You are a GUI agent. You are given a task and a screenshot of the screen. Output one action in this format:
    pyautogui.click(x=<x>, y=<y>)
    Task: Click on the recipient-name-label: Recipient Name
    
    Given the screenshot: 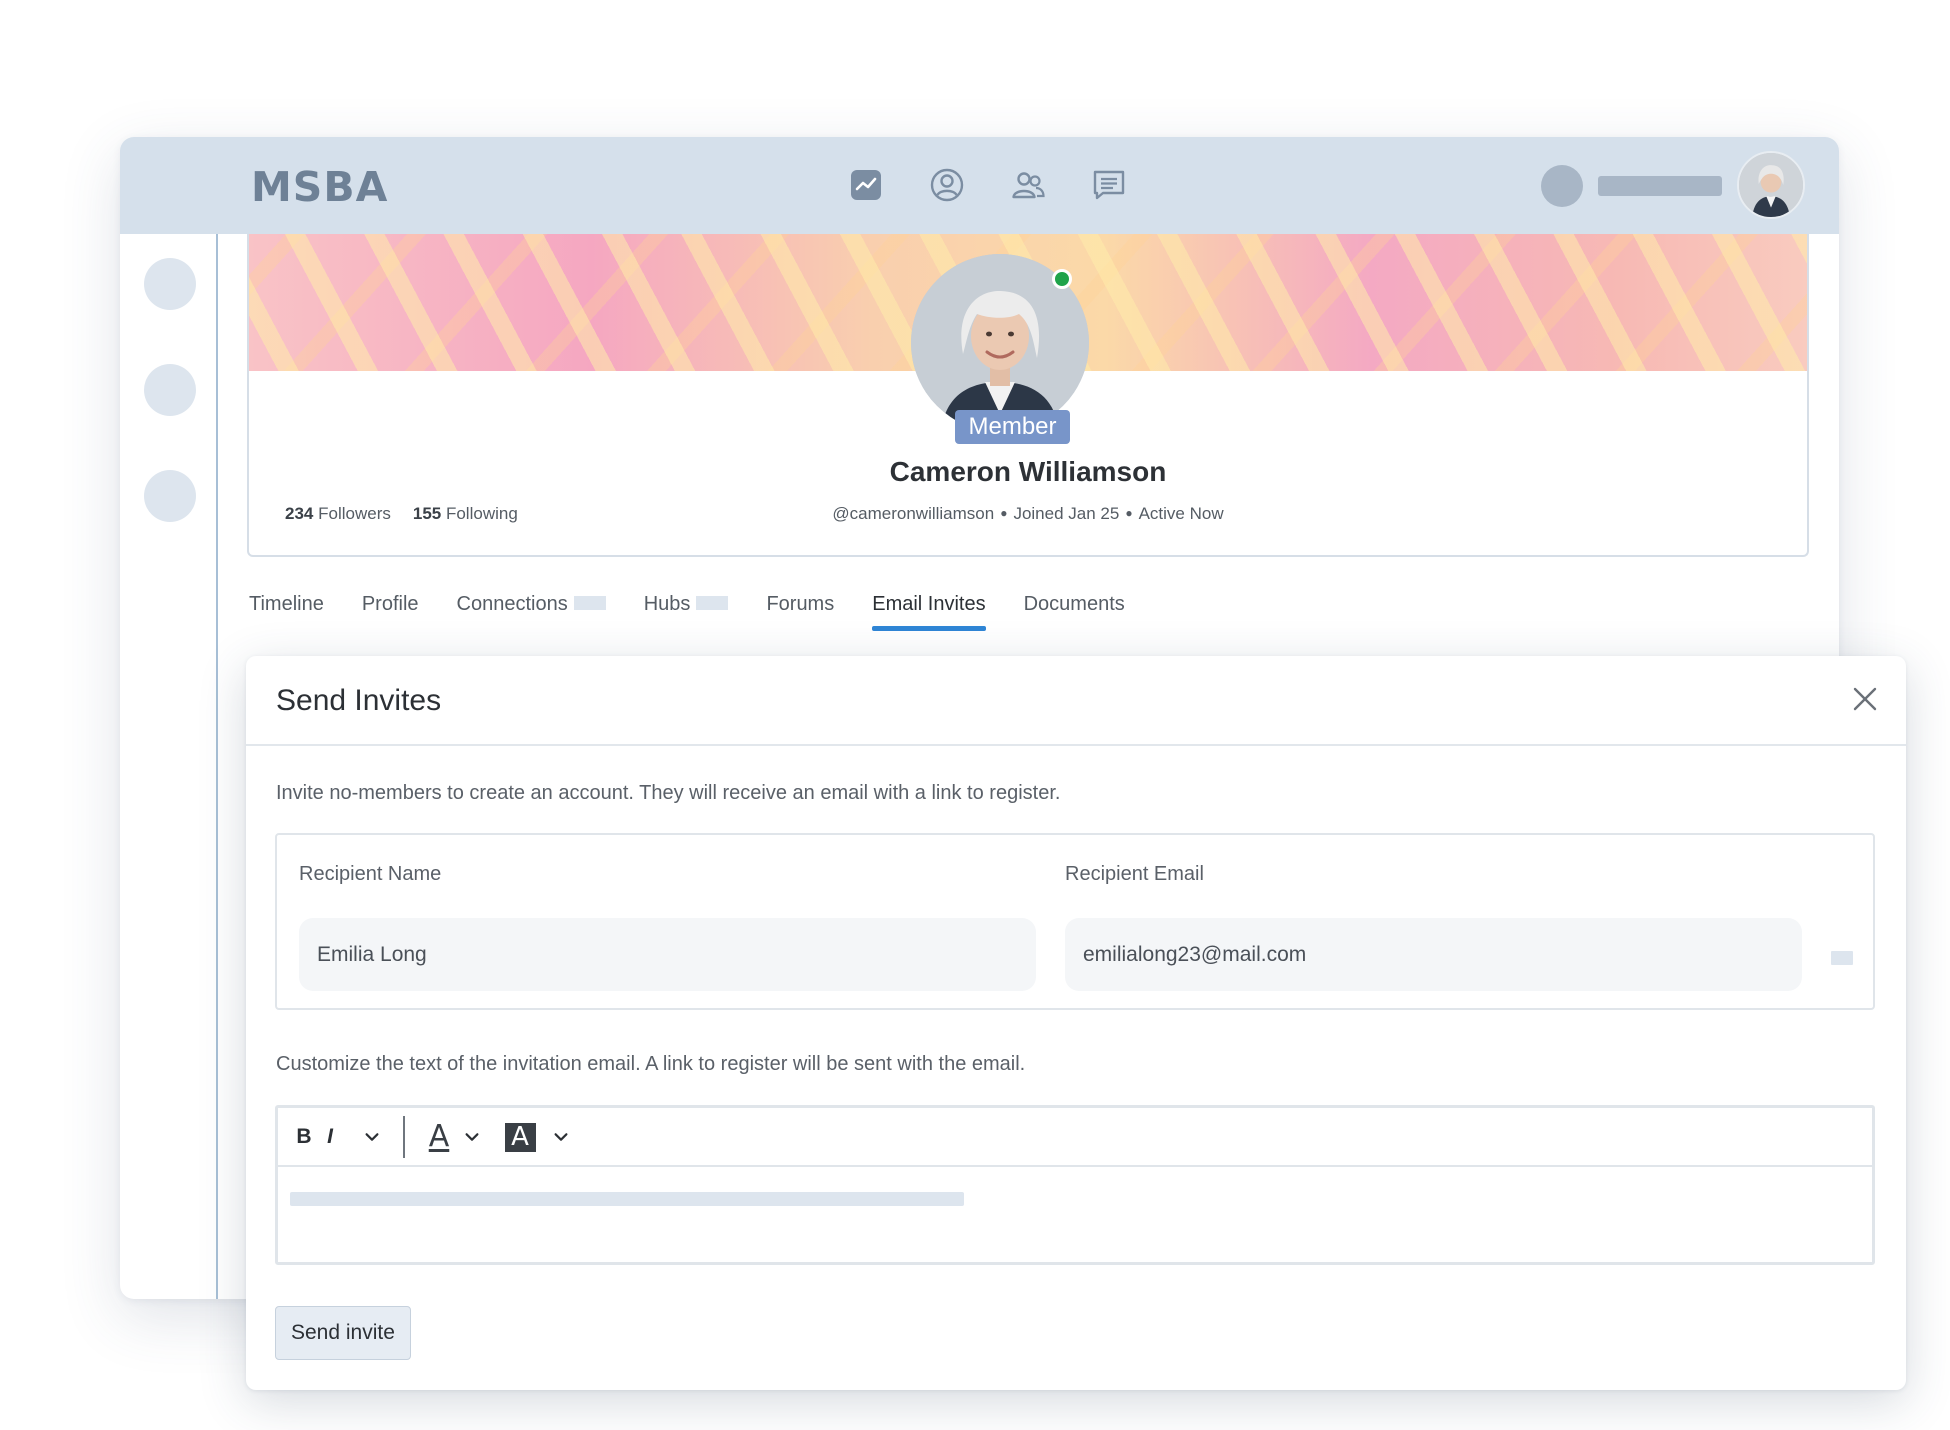 What is the action you would take?
    pyautogui.click(x=370, y=874)
    